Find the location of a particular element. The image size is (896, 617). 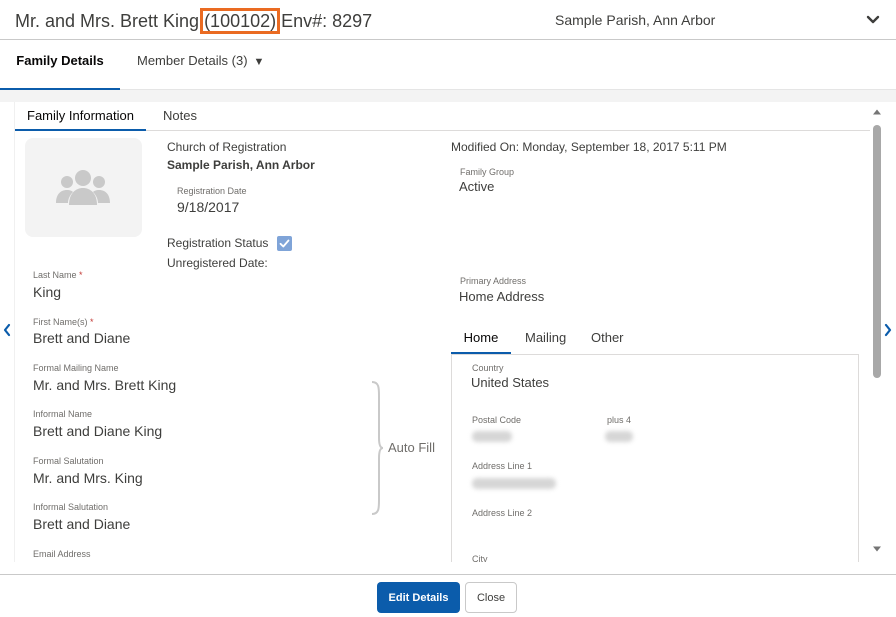

check-icon is located at coordinates (284, 243).